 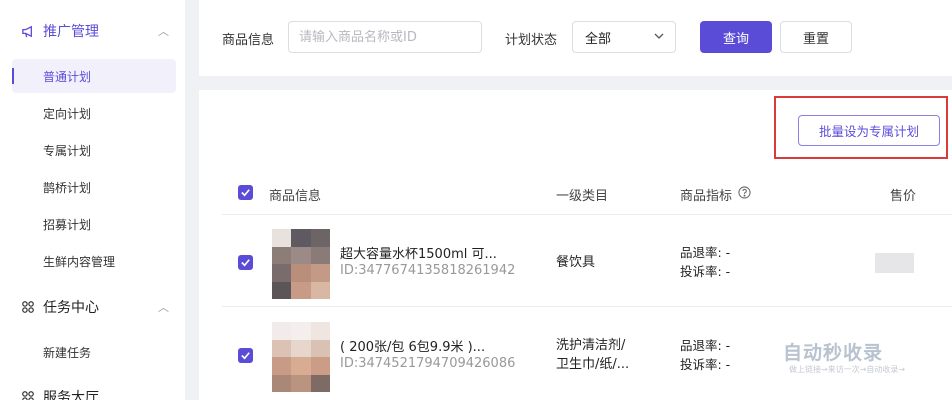 What do you see at coordinates (736, 37) in the screenshot?
I see `query-button: 查询` at bounding box center [736, 37].